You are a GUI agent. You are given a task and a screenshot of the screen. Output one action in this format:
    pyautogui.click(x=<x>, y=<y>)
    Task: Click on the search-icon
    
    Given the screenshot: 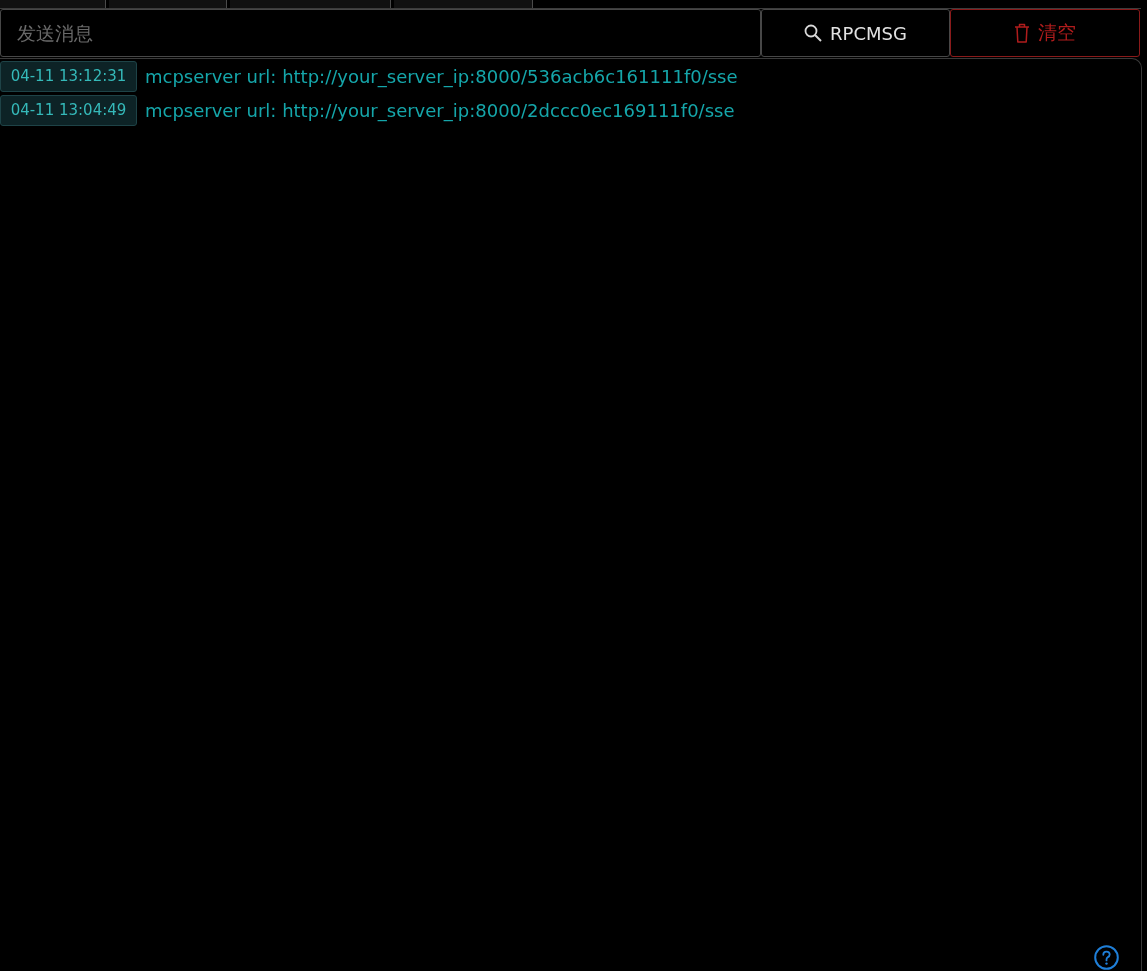 What is the action you would take?
    pyautogui.click(x=813, y=33)
    